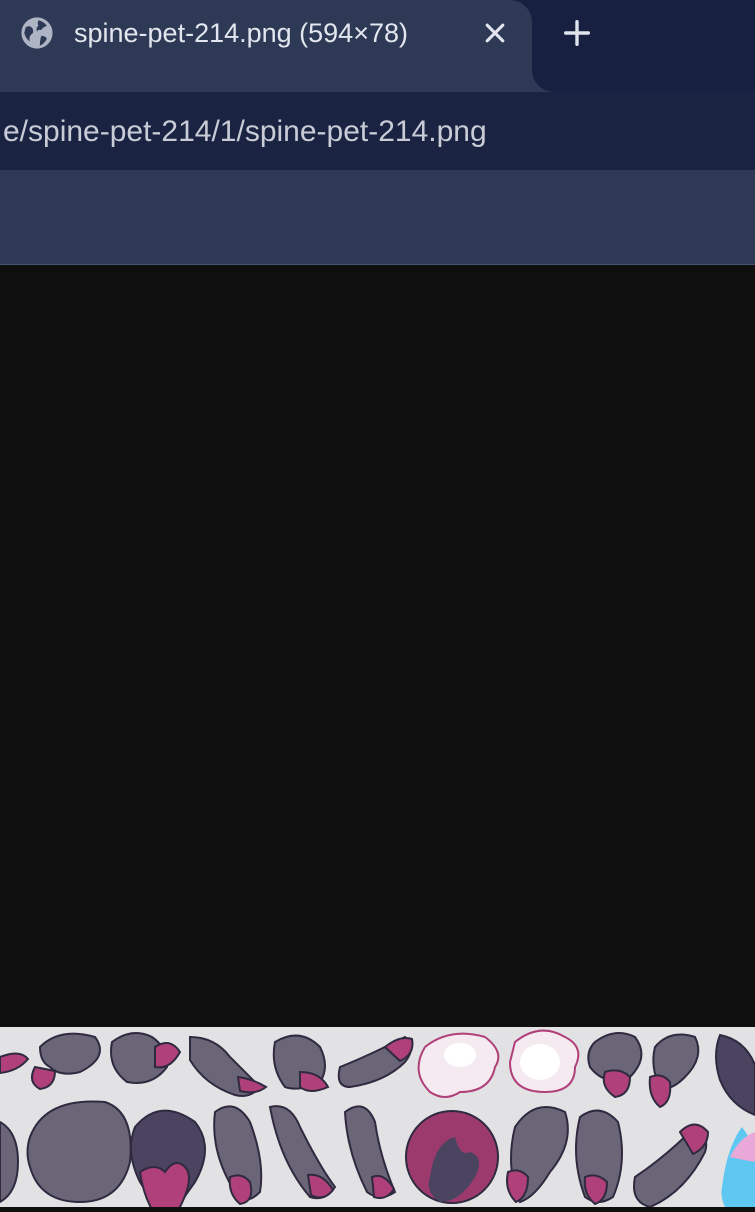 The width and height of the screenshot is (755, 1212). What do you see at coordinates (577, 33) in the screenshot?
I see `plus-icon` at bounding box center [577, 33].